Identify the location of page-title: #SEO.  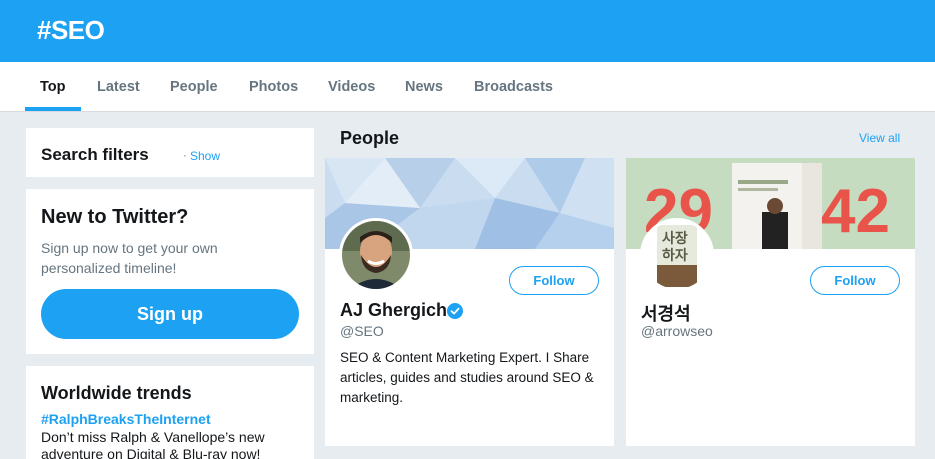
(71, 30).